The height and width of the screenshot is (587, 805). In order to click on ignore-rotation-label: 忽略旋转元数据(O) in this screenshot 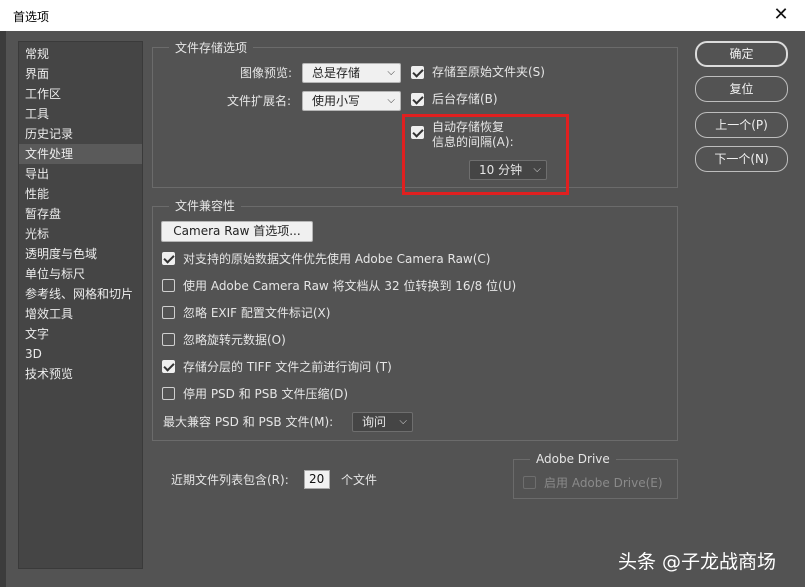, I will do `click(234, 340)`.